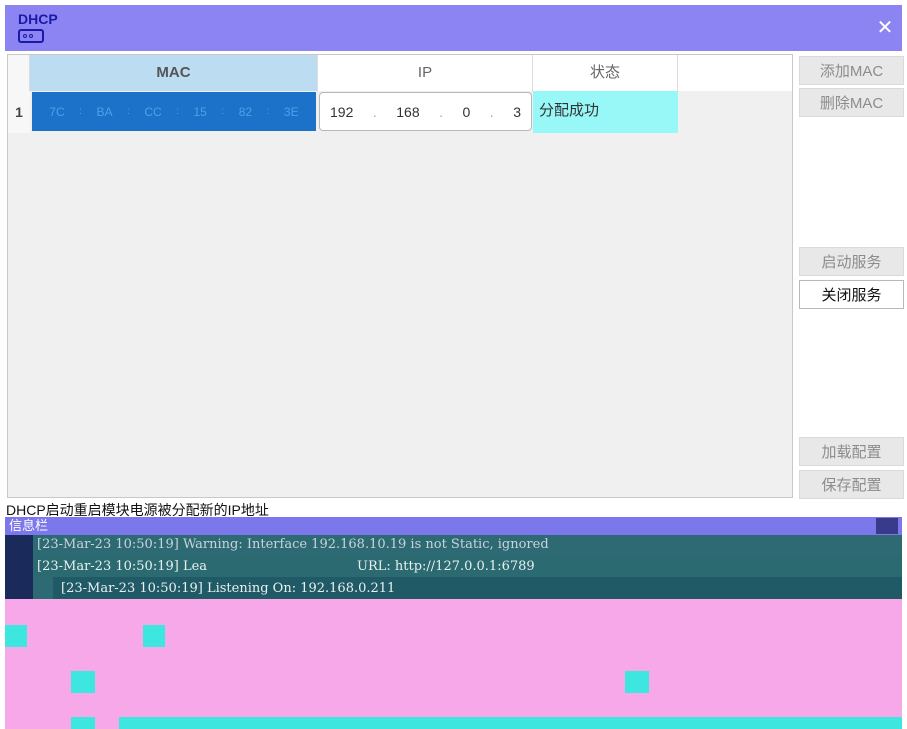 The image size is (907, 729). What do you see at coordinates (605, 112) in the screenshot?
I see `status-cell: 分配成功` at bounding box center [605, 112].